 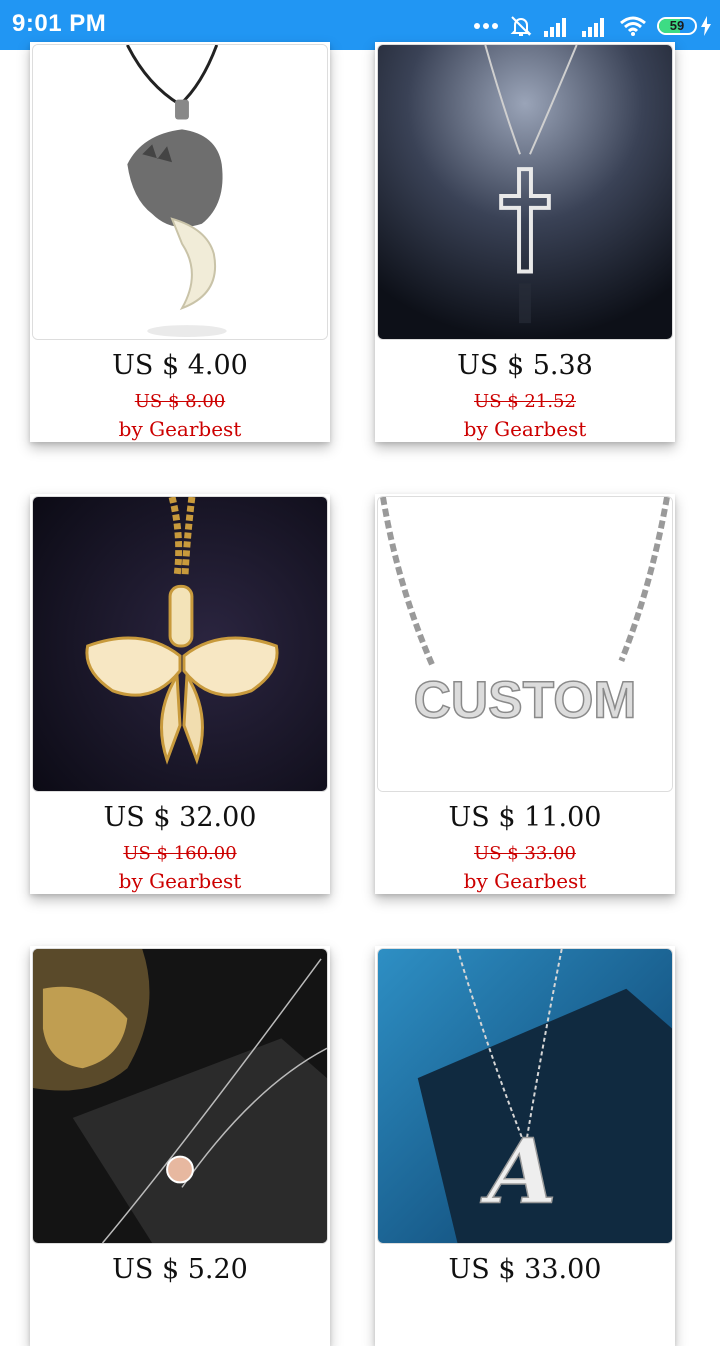 I want to click on product-card: US $ 5.38 US $ 21.52 by Gearbest, so click(x=525, y=242).